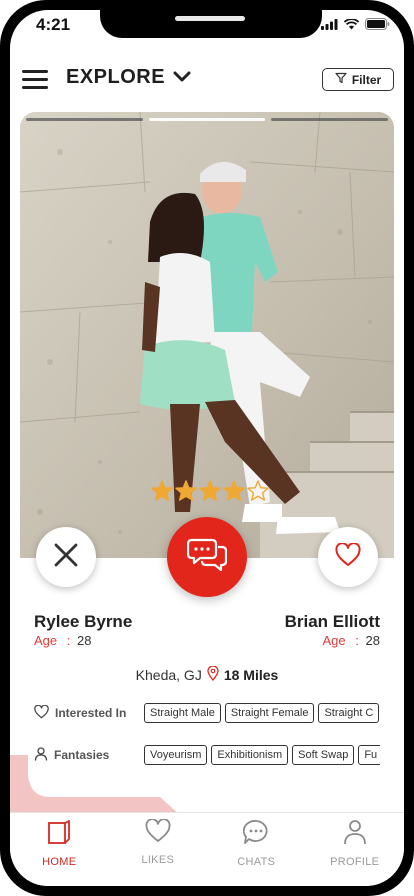  I want to click on interested-in-chips: Straight Male Straight Female Straight C, so click(262, 713).